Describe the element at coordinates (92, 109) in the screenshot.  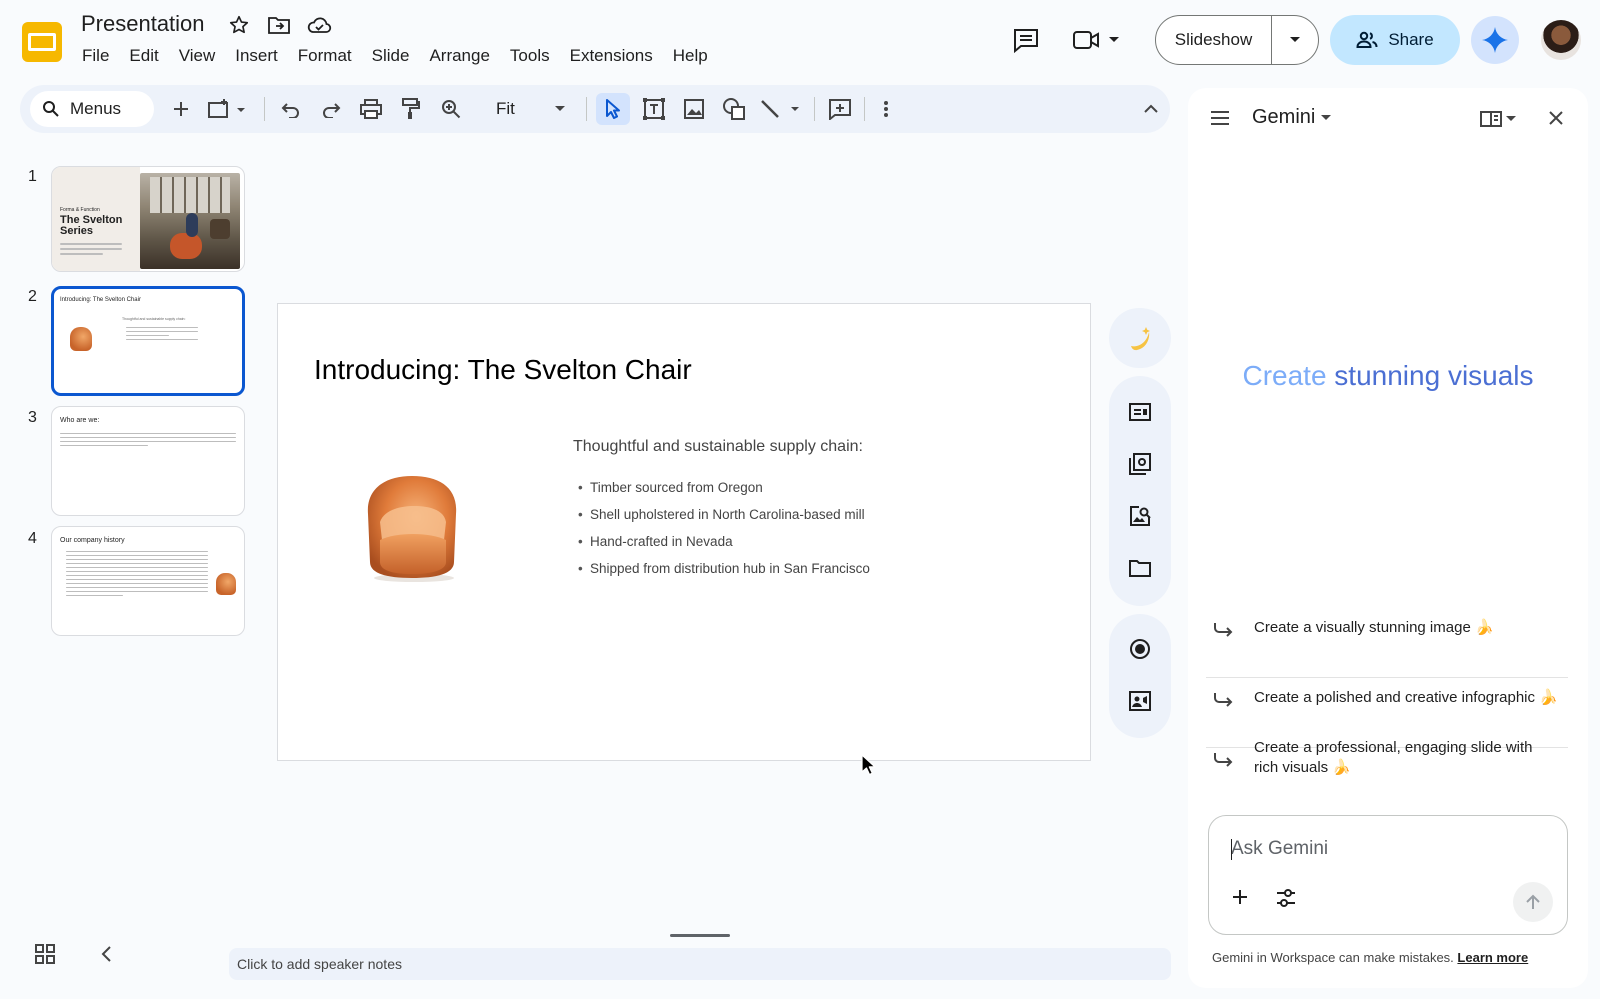
I see `search-menus-button: Menus` at that location.